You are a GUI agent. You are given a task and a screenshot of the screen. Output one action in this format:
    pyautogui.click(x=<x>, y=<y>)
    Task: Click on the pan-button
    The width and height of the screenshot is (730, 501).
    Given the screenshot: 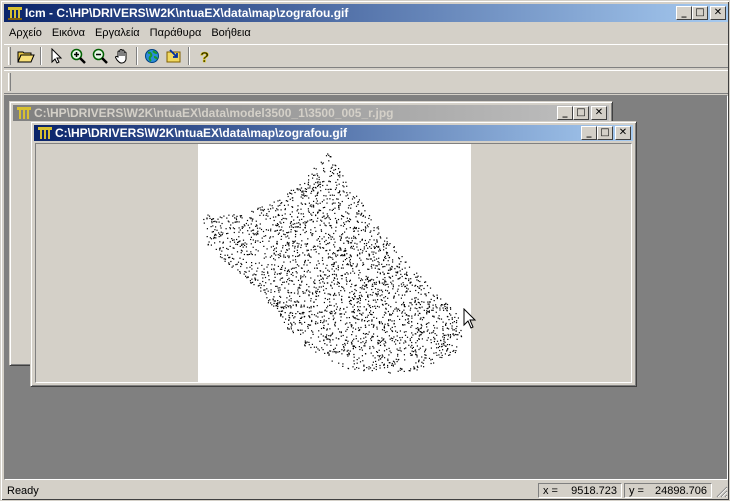 What is the action you would take?
    pyautogui.click(x=122, y=56)
    